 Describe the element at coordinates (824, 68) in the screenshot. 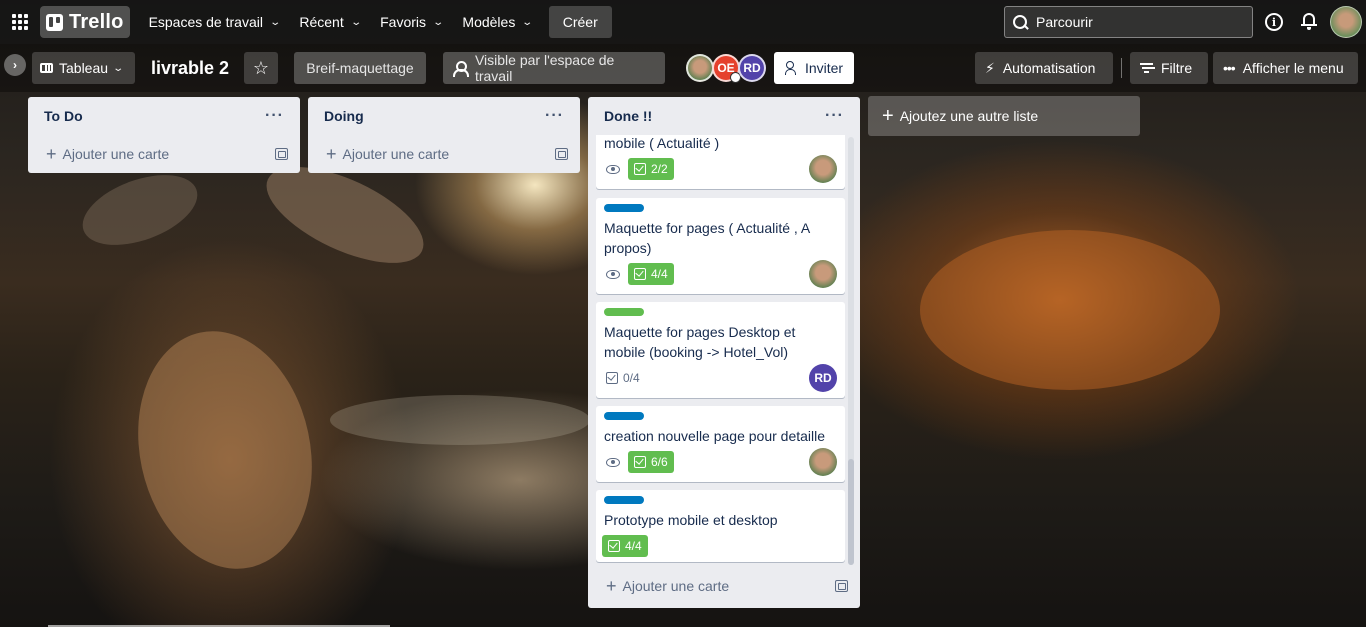

I see `invite-label: Inviter` at that location.